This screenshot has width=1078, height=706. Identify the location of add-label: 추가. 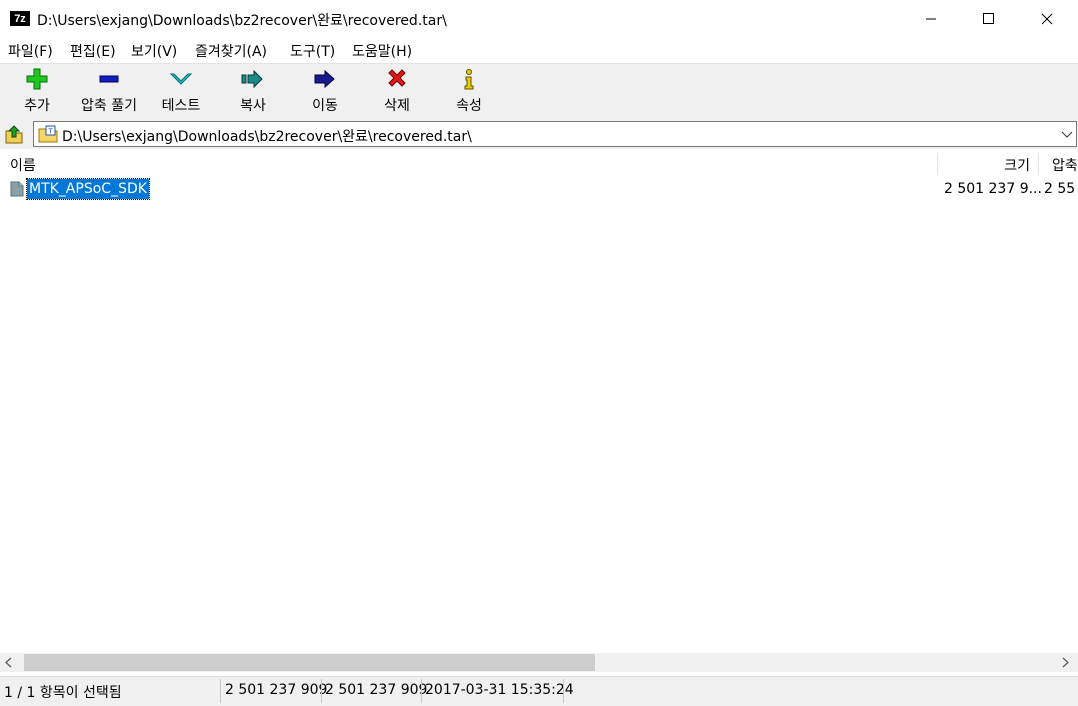
(37, 106).